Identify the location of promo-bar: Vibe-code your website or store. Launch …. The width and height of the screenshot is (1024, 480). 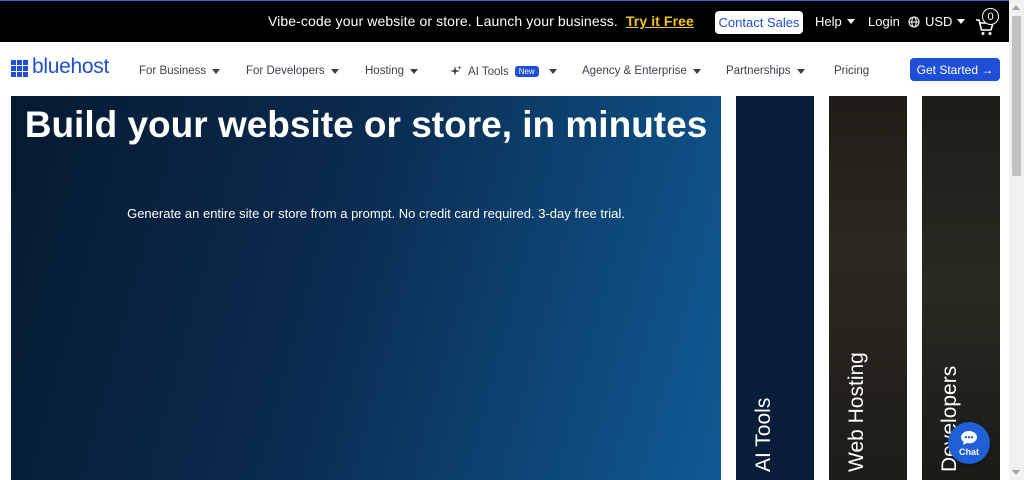
(504, 21).